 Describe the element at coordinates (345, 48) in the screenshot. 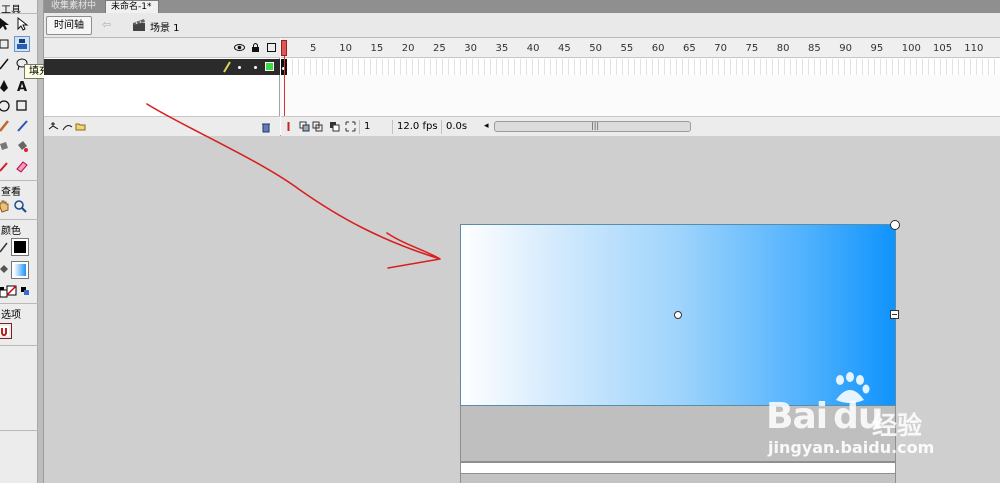

I see `frame-tick-10: 10` at that location.